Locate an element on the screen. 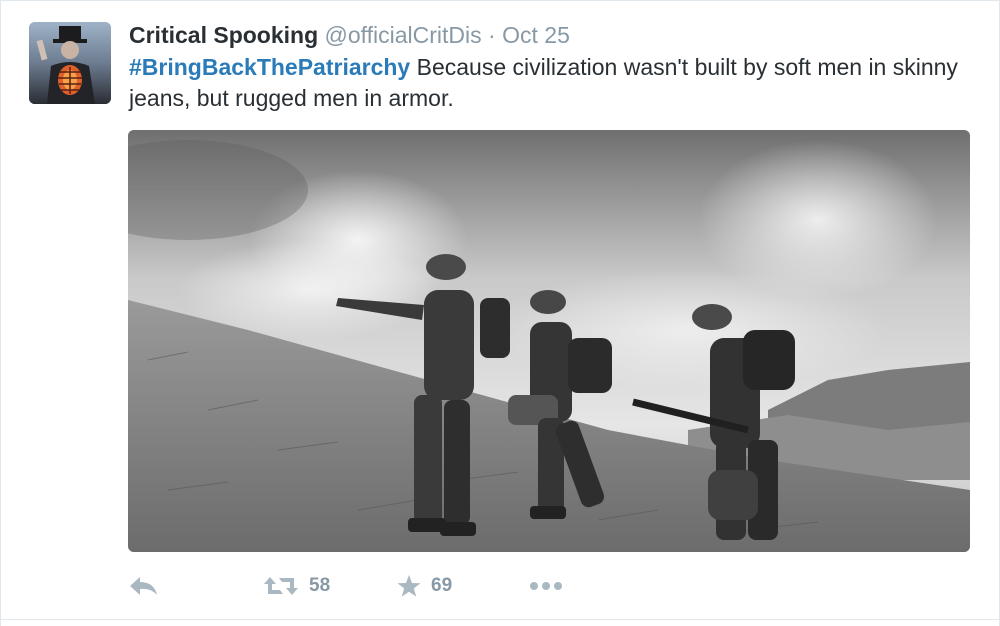 The width and height of the screenshot is (1000, 626). top-divider is located at coordinates (500, 0).